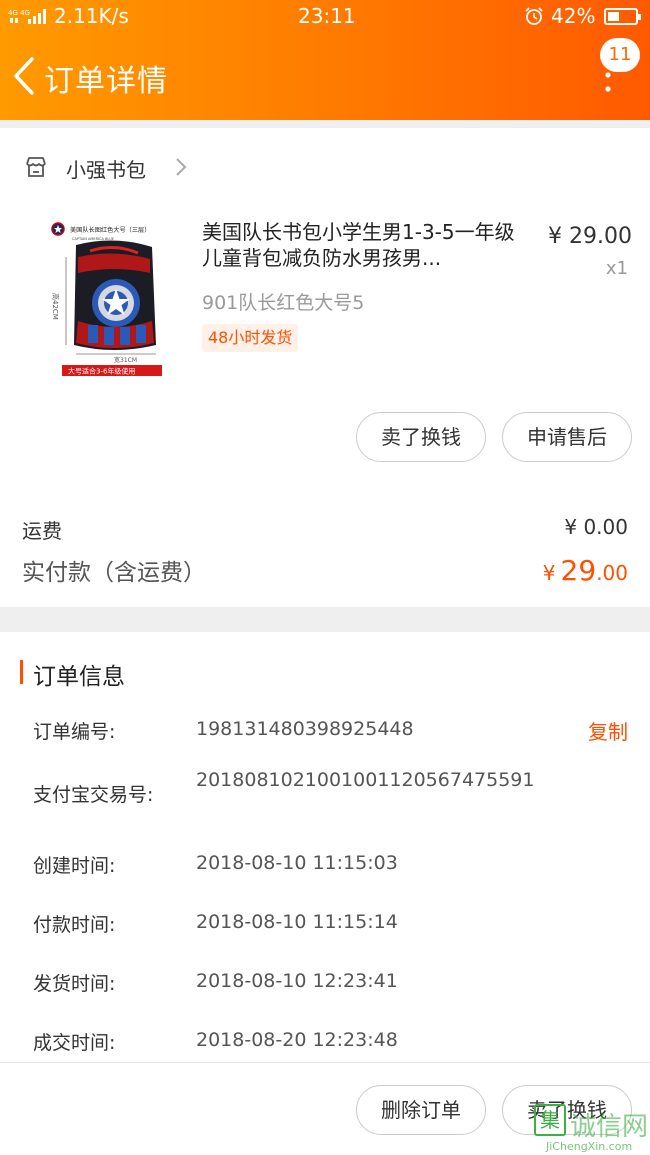  What do you see at coordinates (74, 984) in the screenshot?
I see `shipped-time-label: 发货时间:` at bounding box center [74, 984].